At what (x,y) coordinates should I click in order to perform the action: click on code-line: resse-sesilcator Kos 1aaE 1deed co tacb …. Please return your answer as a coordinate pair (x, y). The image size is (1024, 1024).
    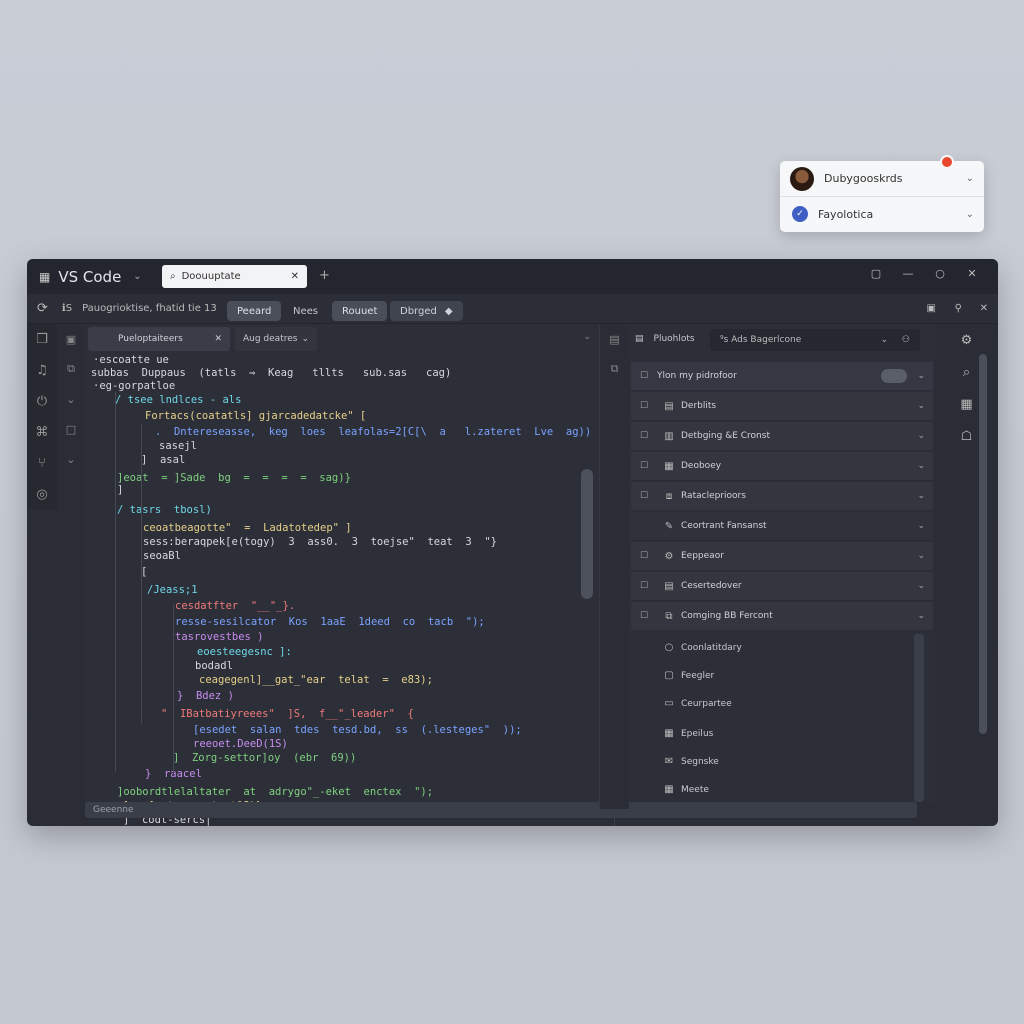
    Looking at the image, I should click on (330, 622).